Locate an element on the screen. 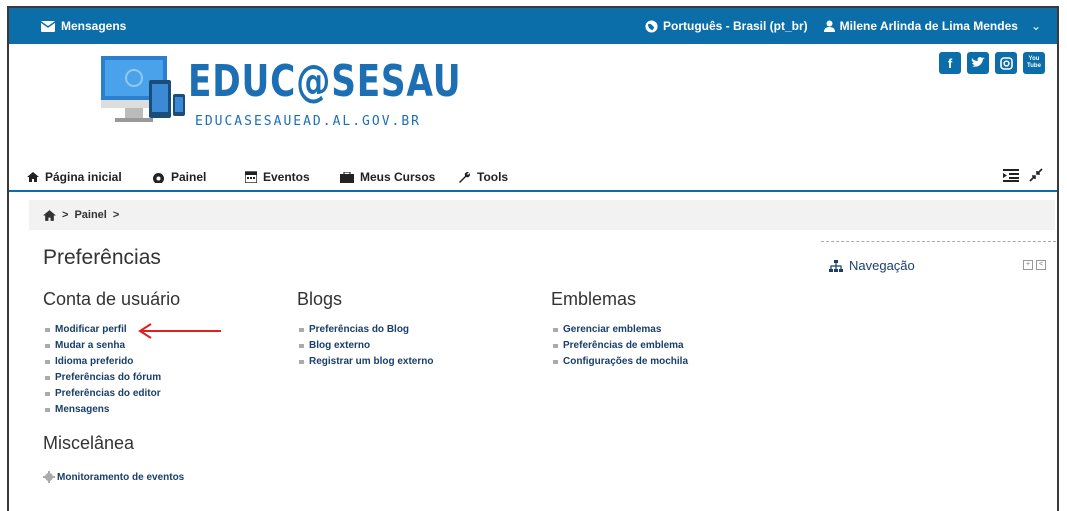  nav-item-label: Meus Cursos is located at coordinates (398, 177).